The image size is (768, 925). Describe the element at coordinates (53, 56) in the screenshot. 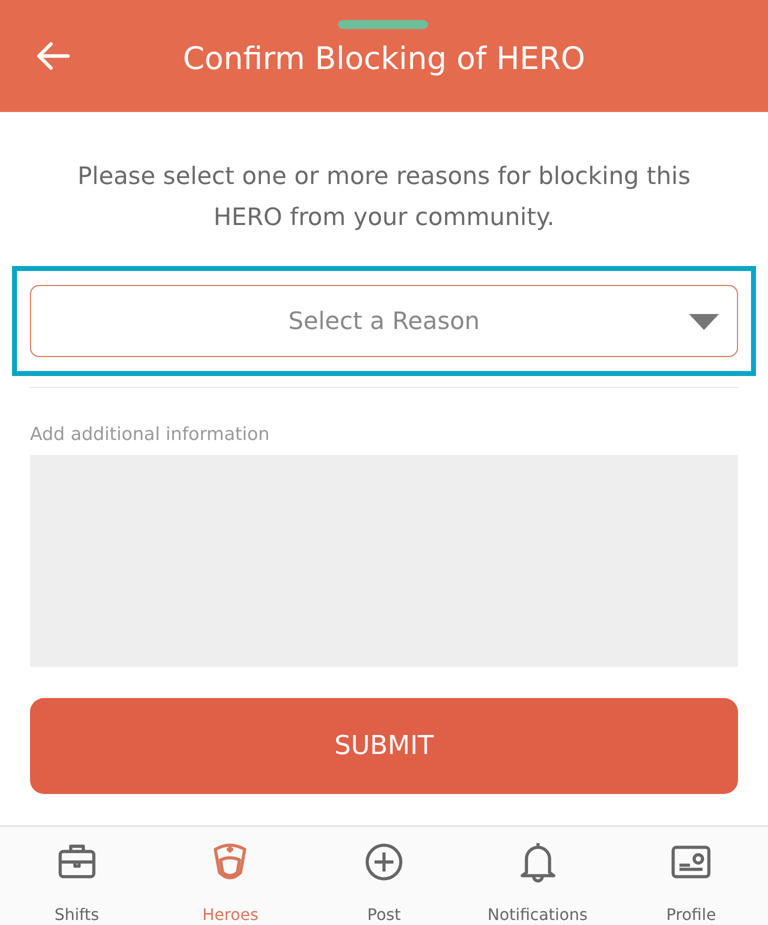

I see `back-arrow-icon` at that location.